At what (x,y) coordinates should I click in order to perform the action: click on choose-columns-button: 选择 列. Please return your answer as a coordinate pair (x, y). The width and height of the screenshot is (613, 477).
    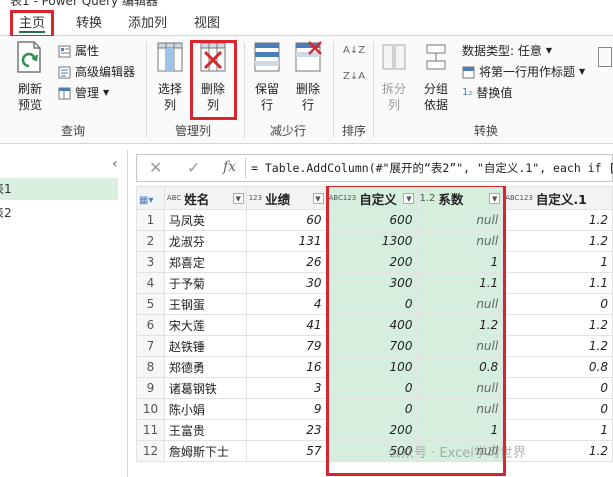
    Looking at the image, I should click on (170, 76).